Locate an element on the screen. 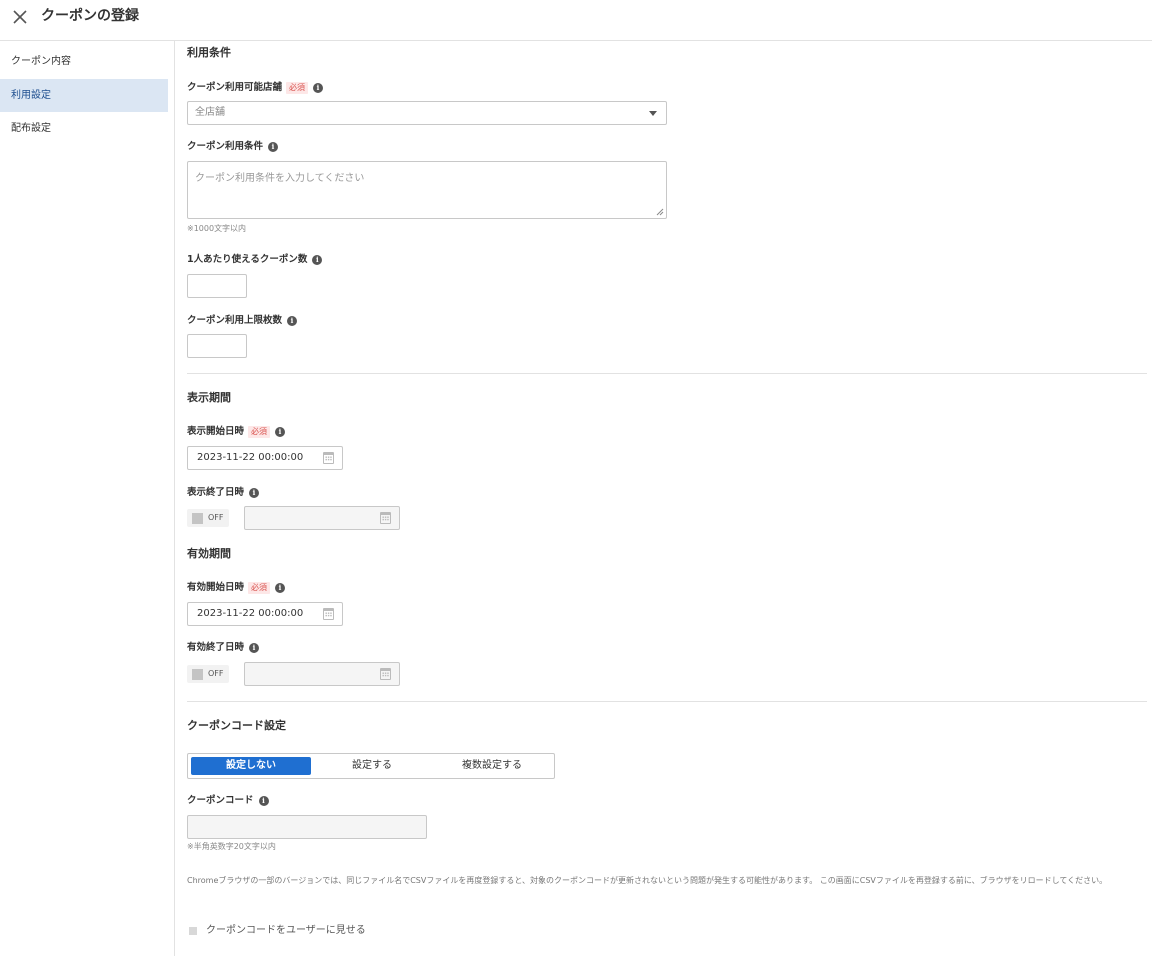 The width and height of the screenshot is (1152, 956). display-start-date-value: 2023-11-22 00:00:00 is located at coordinates (250, 457).